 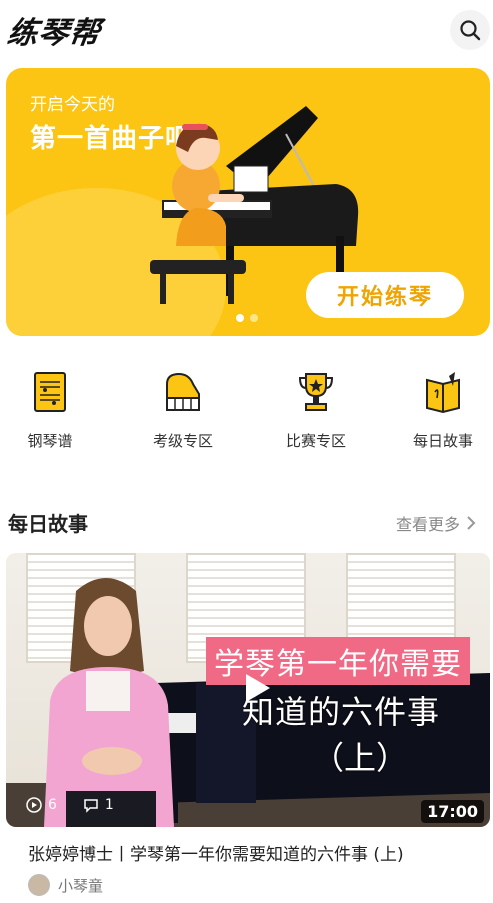 I want to click on search-button, so click(x=470, y=30).